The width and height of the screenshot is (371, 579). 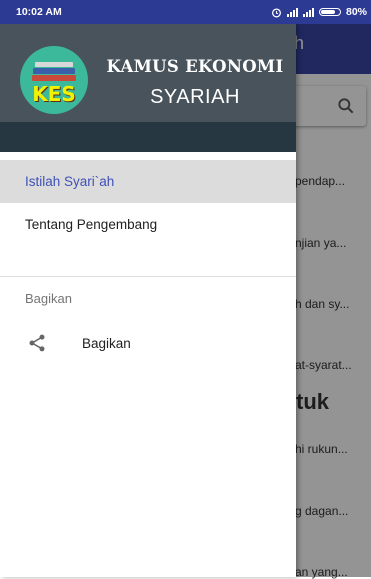 What do you see at coordinates (148, 276) in the screenshot?
I see `drawer-divider` at bounding box center [148, 276].